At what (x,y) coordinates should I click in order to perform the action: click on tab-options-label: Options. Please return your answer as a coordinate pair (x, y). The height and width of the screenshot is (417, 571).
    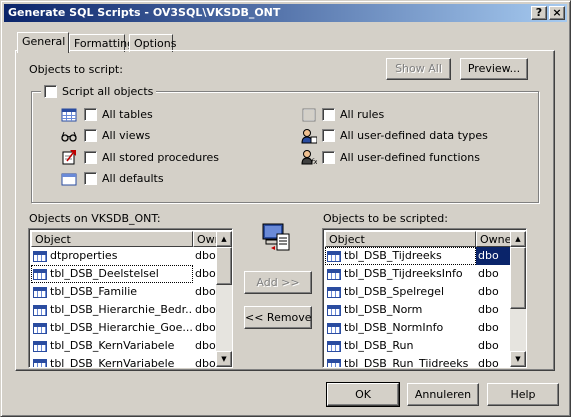
    Looking at the image, I should click on (155, 43).